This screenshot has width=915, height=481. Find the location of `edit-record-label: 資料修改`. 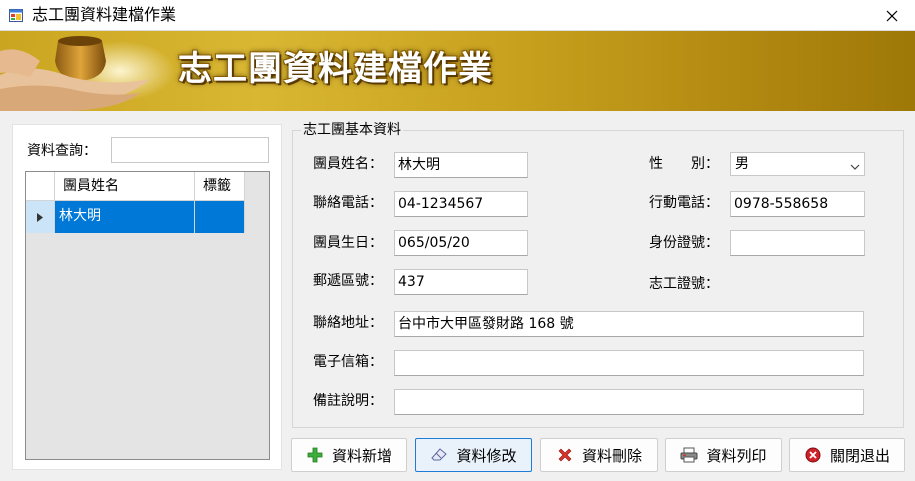

edit-record-label: 資料修改 is located at coordinates (486, 455).